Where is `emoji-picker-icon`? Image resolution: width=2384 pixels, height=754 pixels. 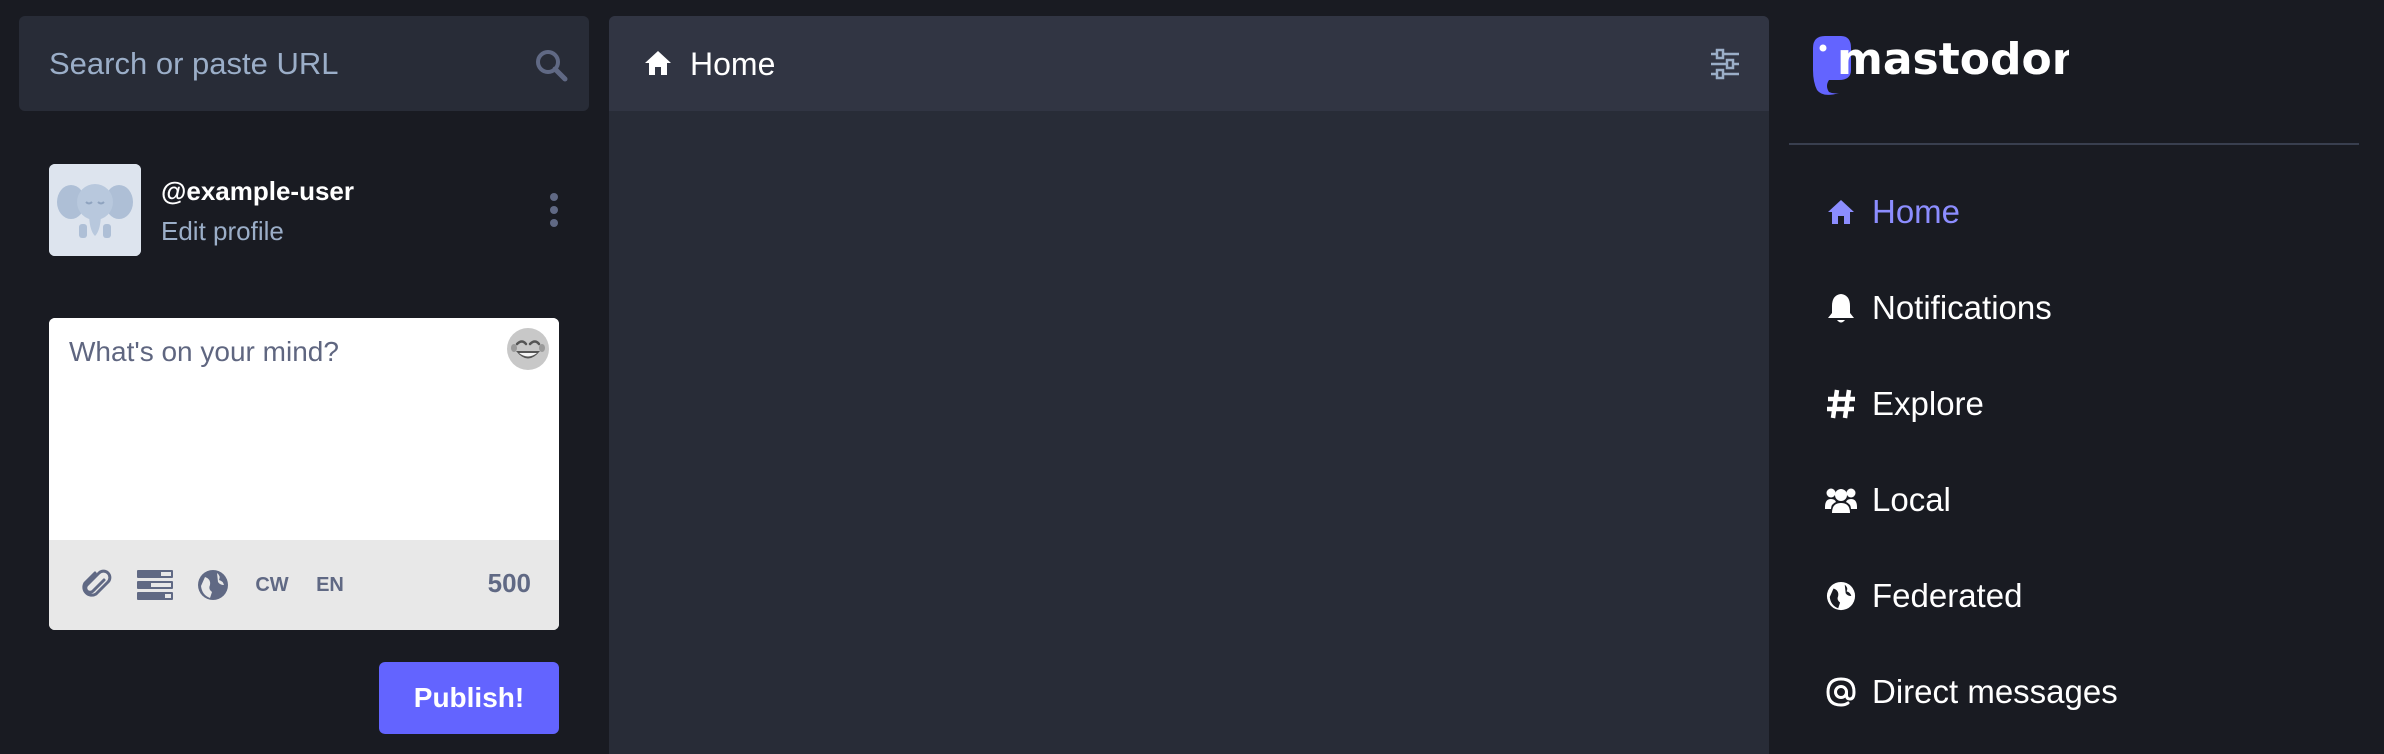 emoji-picker-icon is located at coordinates (528, 349).